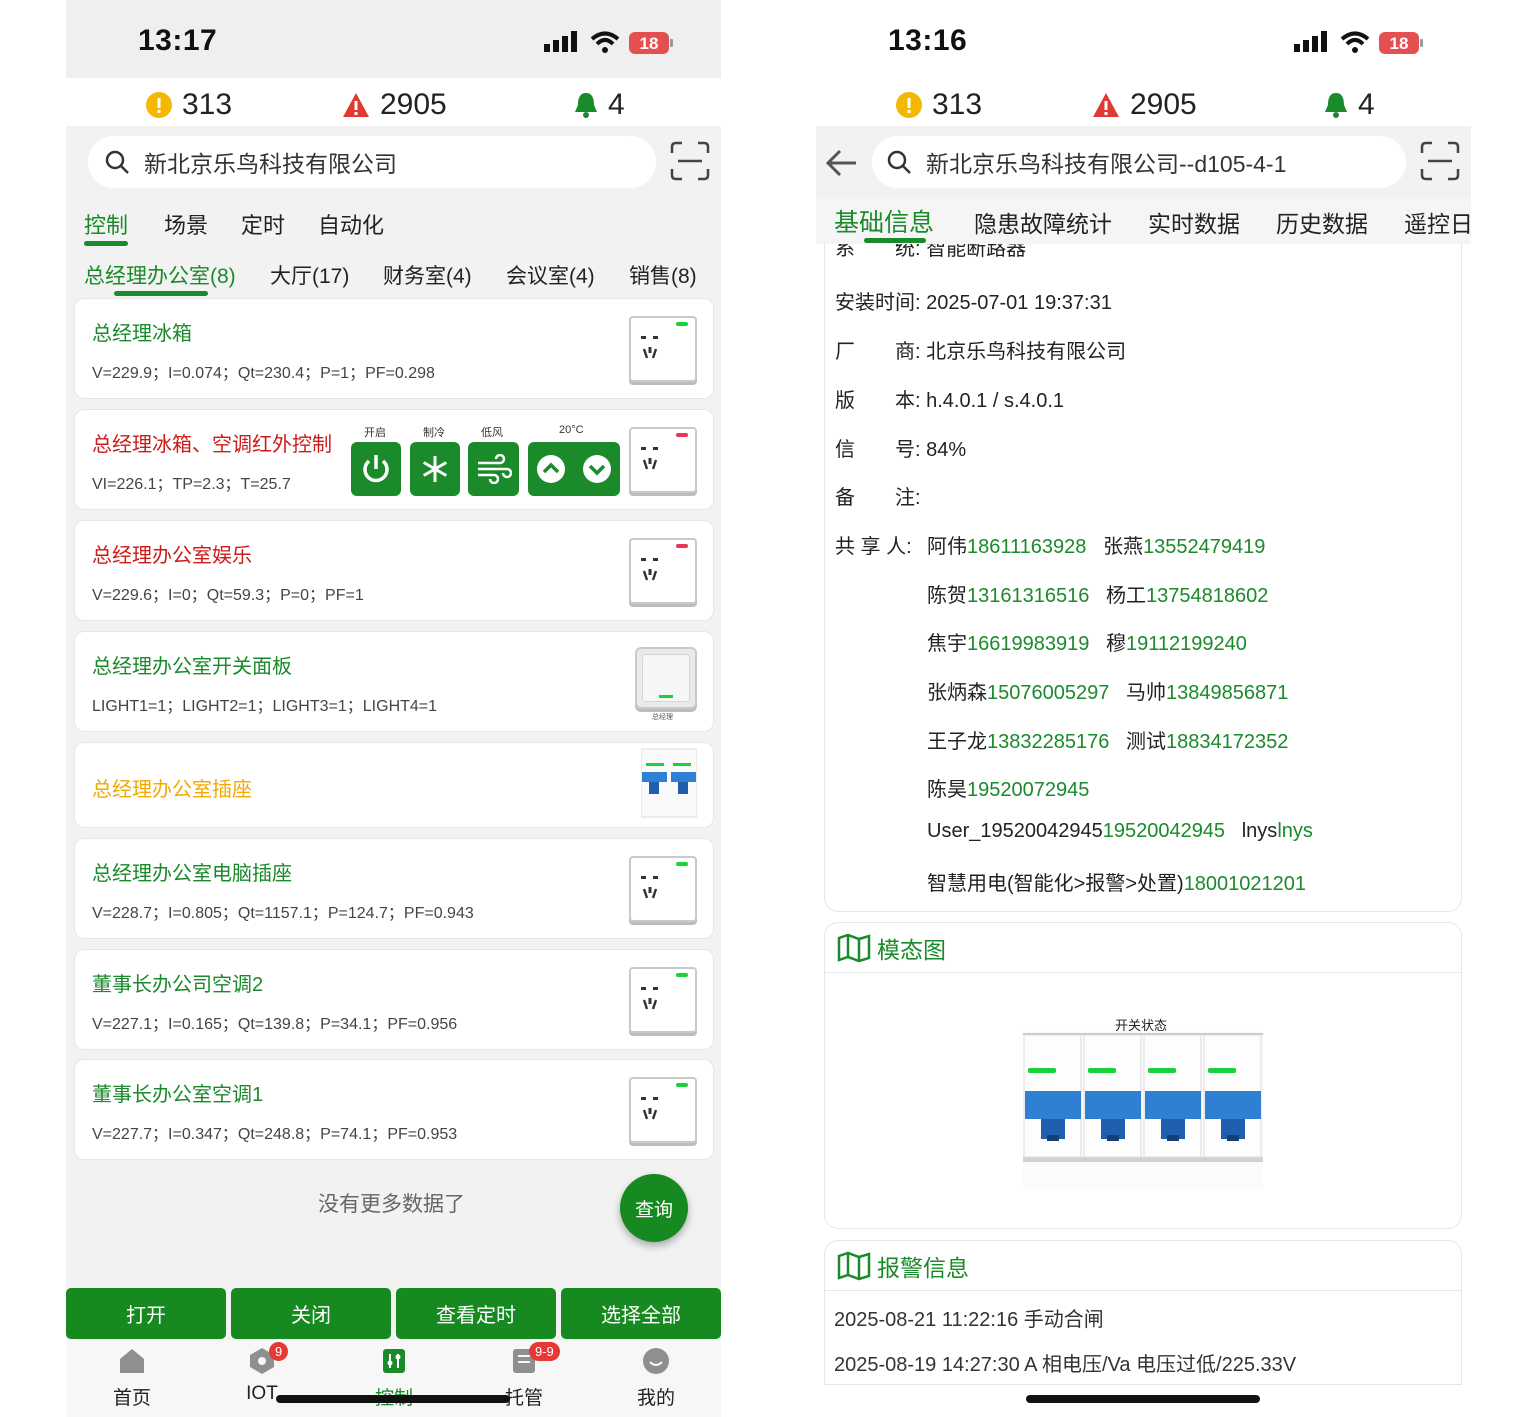 Image resolution: width=1534 pixels, height=1417 pixels. What do you see at coordinates (841, 163) in the screenshot?
I see `back-arrow-icon` at bounding box center [841, 163].